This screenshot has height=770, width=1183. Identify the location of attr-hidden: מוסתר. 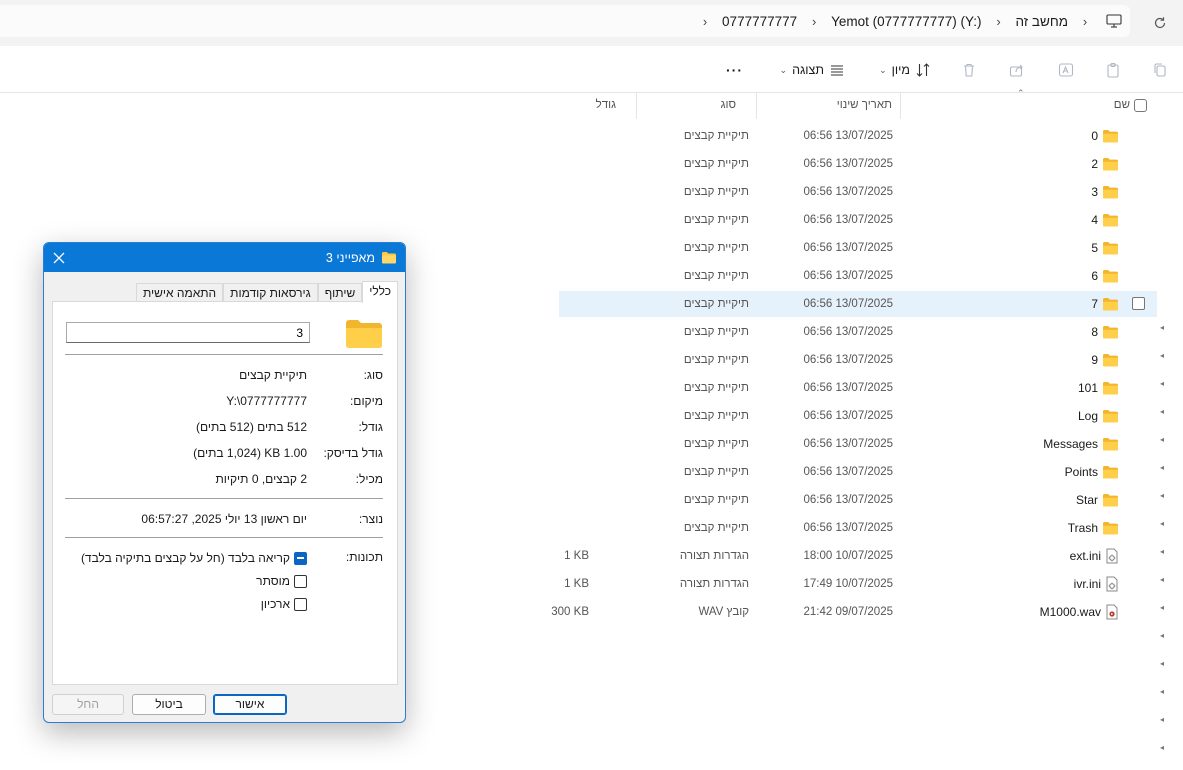
(281, 581).